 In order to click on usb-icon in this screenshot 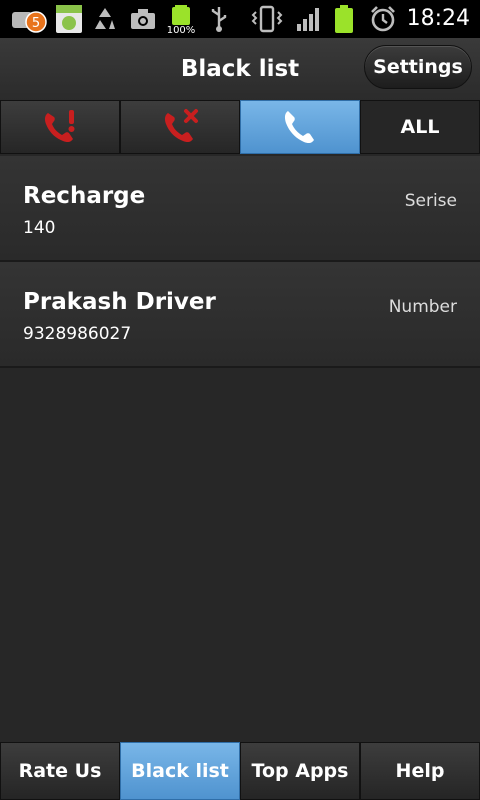, I will do `click(219, 19)`.